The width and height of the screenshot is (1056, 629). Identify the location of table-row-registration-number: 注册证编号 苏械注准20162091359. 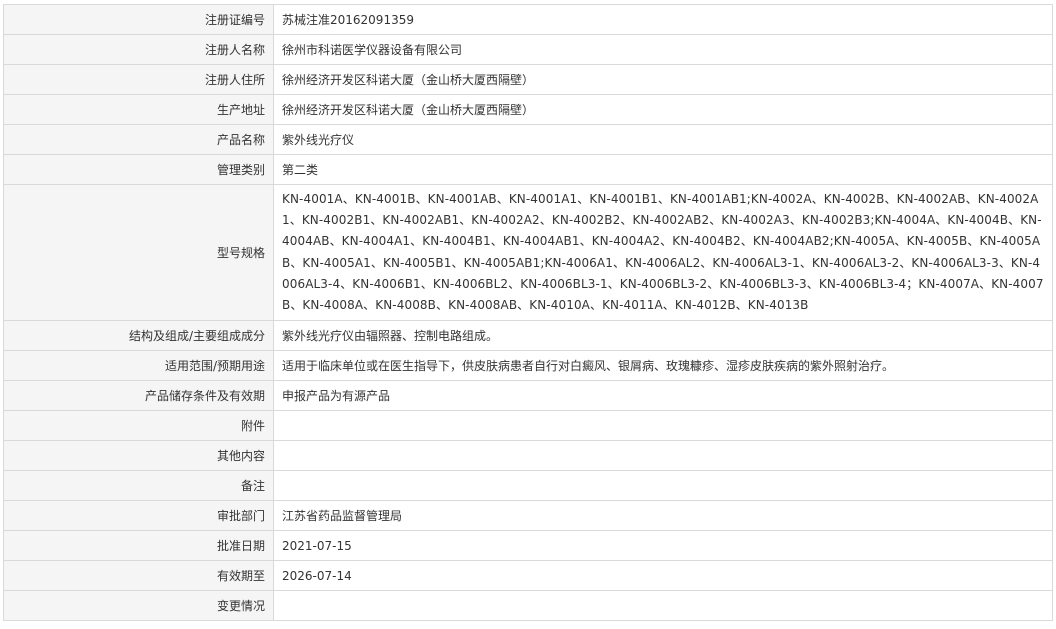
(528, 19).